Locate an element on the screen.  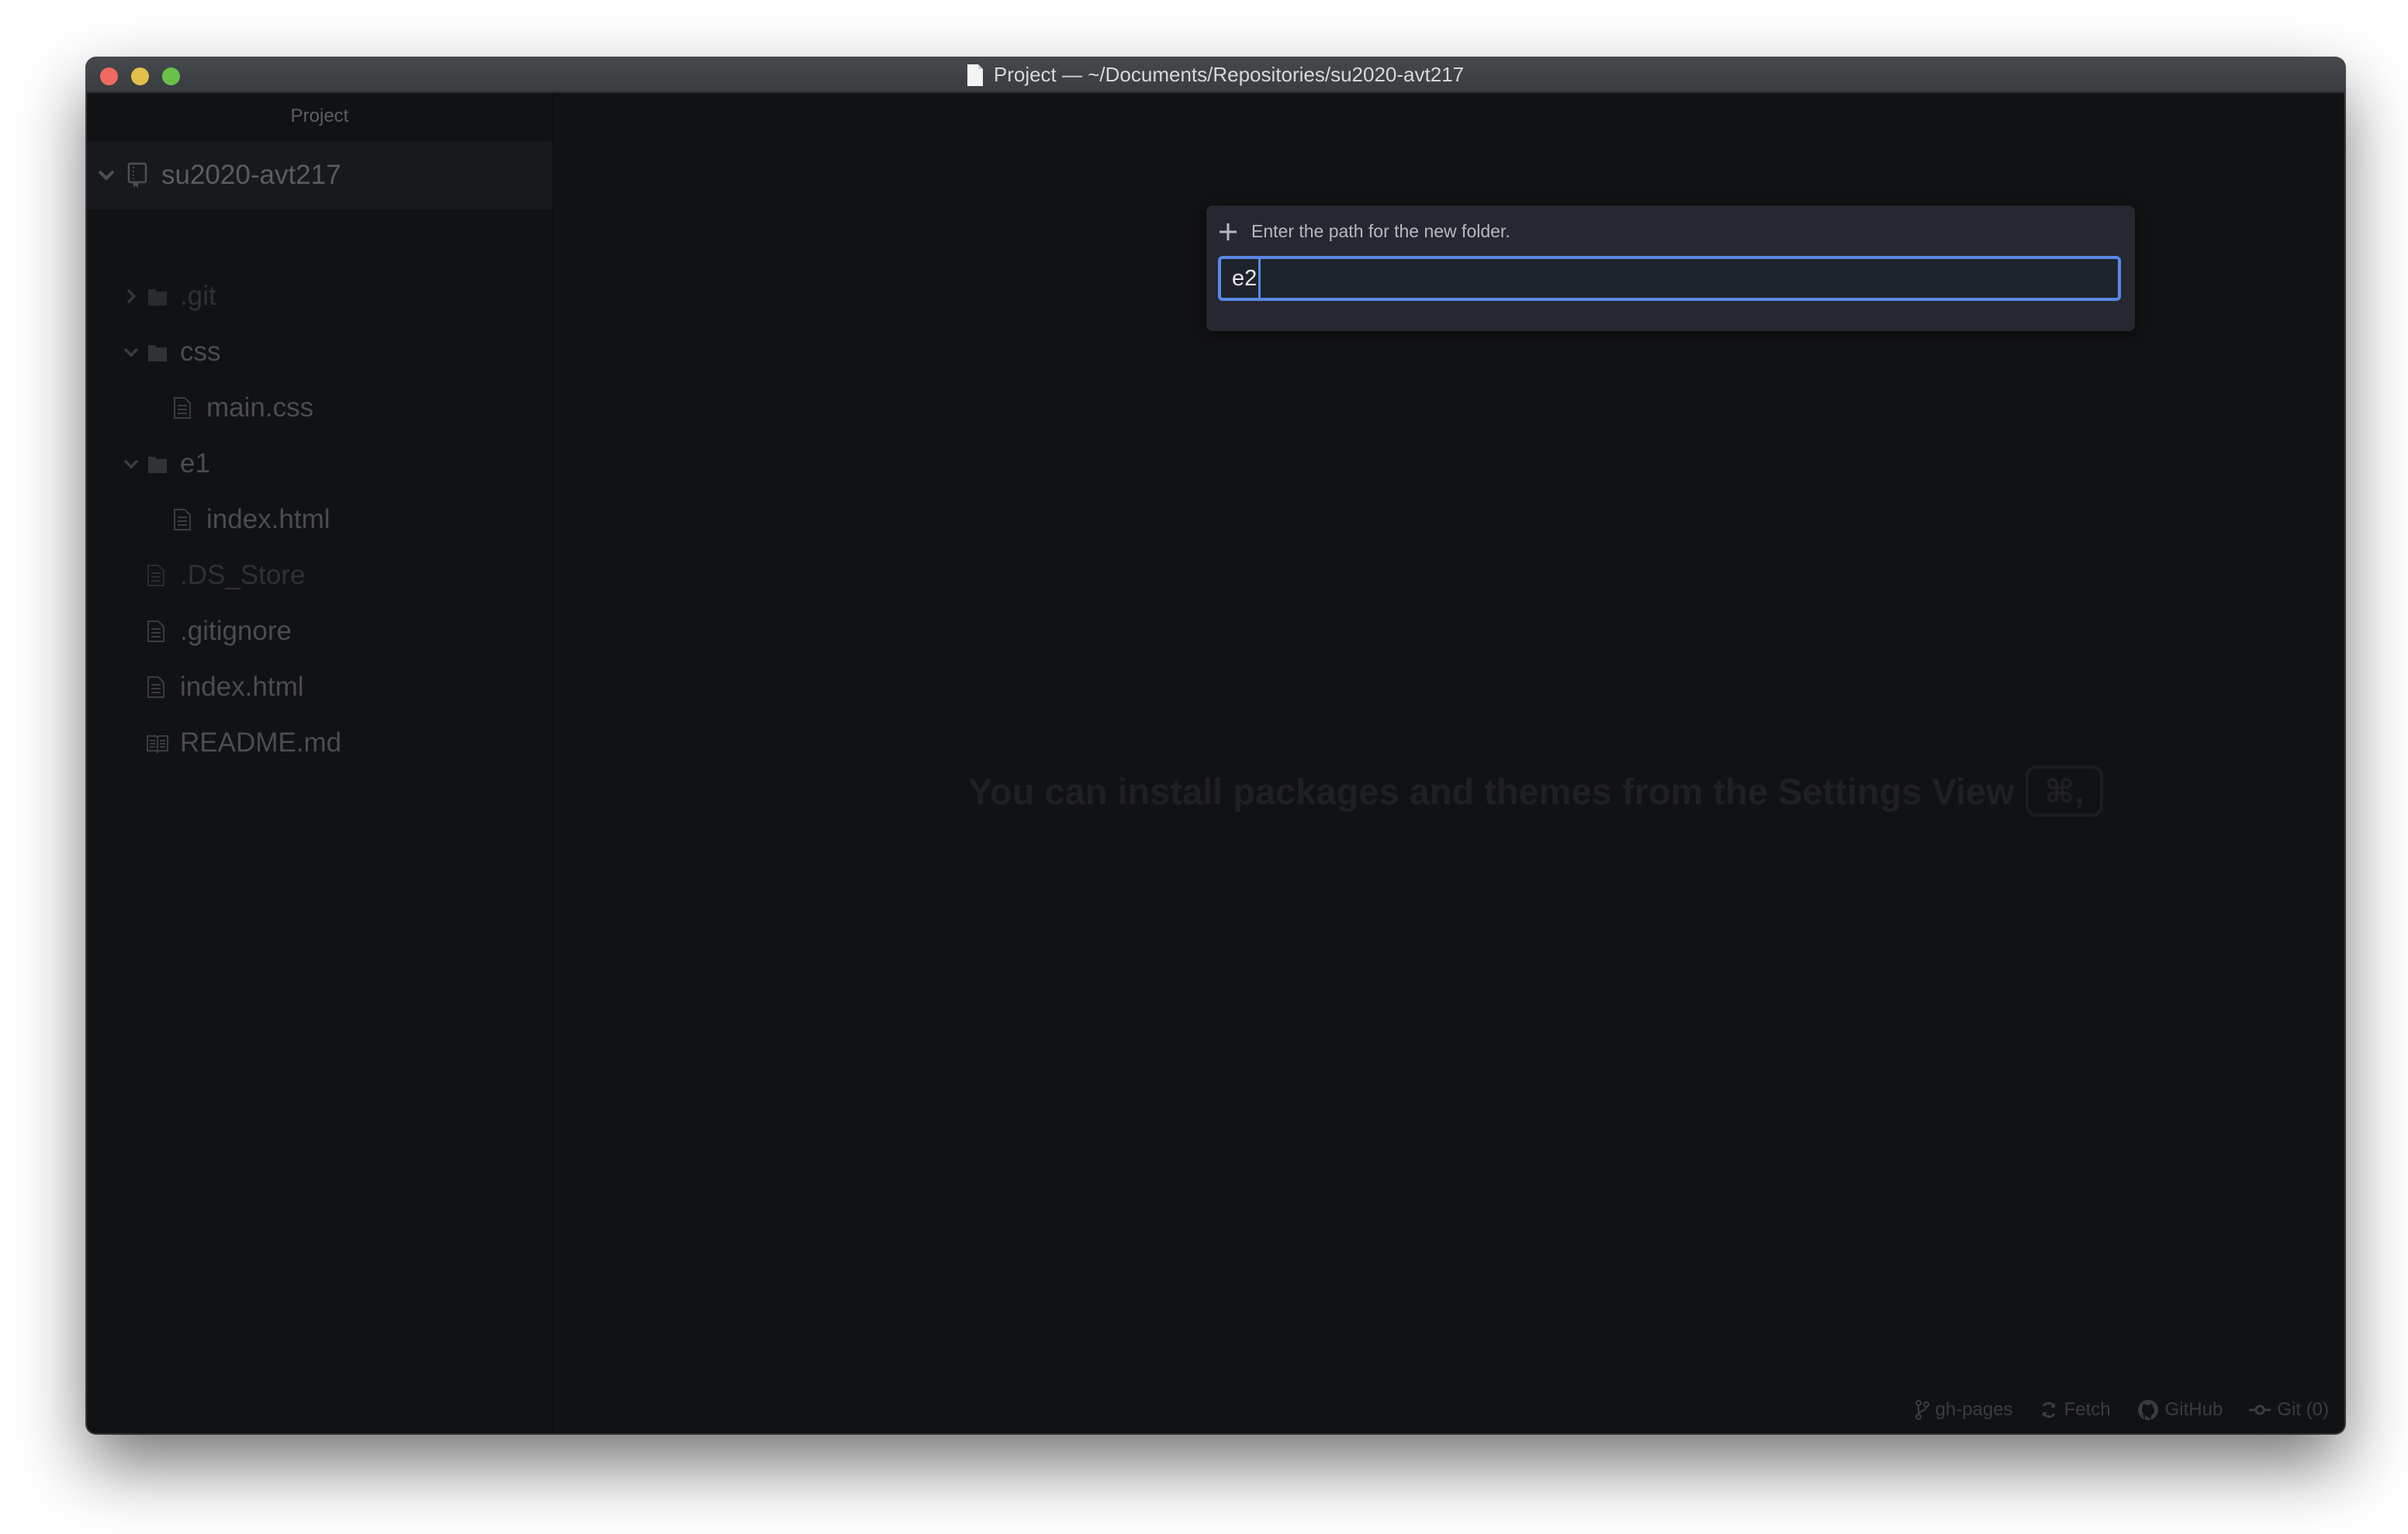
status-bar: gh-pages Fetch GitHub Git (0) is located at coordinates (1682, 1409).